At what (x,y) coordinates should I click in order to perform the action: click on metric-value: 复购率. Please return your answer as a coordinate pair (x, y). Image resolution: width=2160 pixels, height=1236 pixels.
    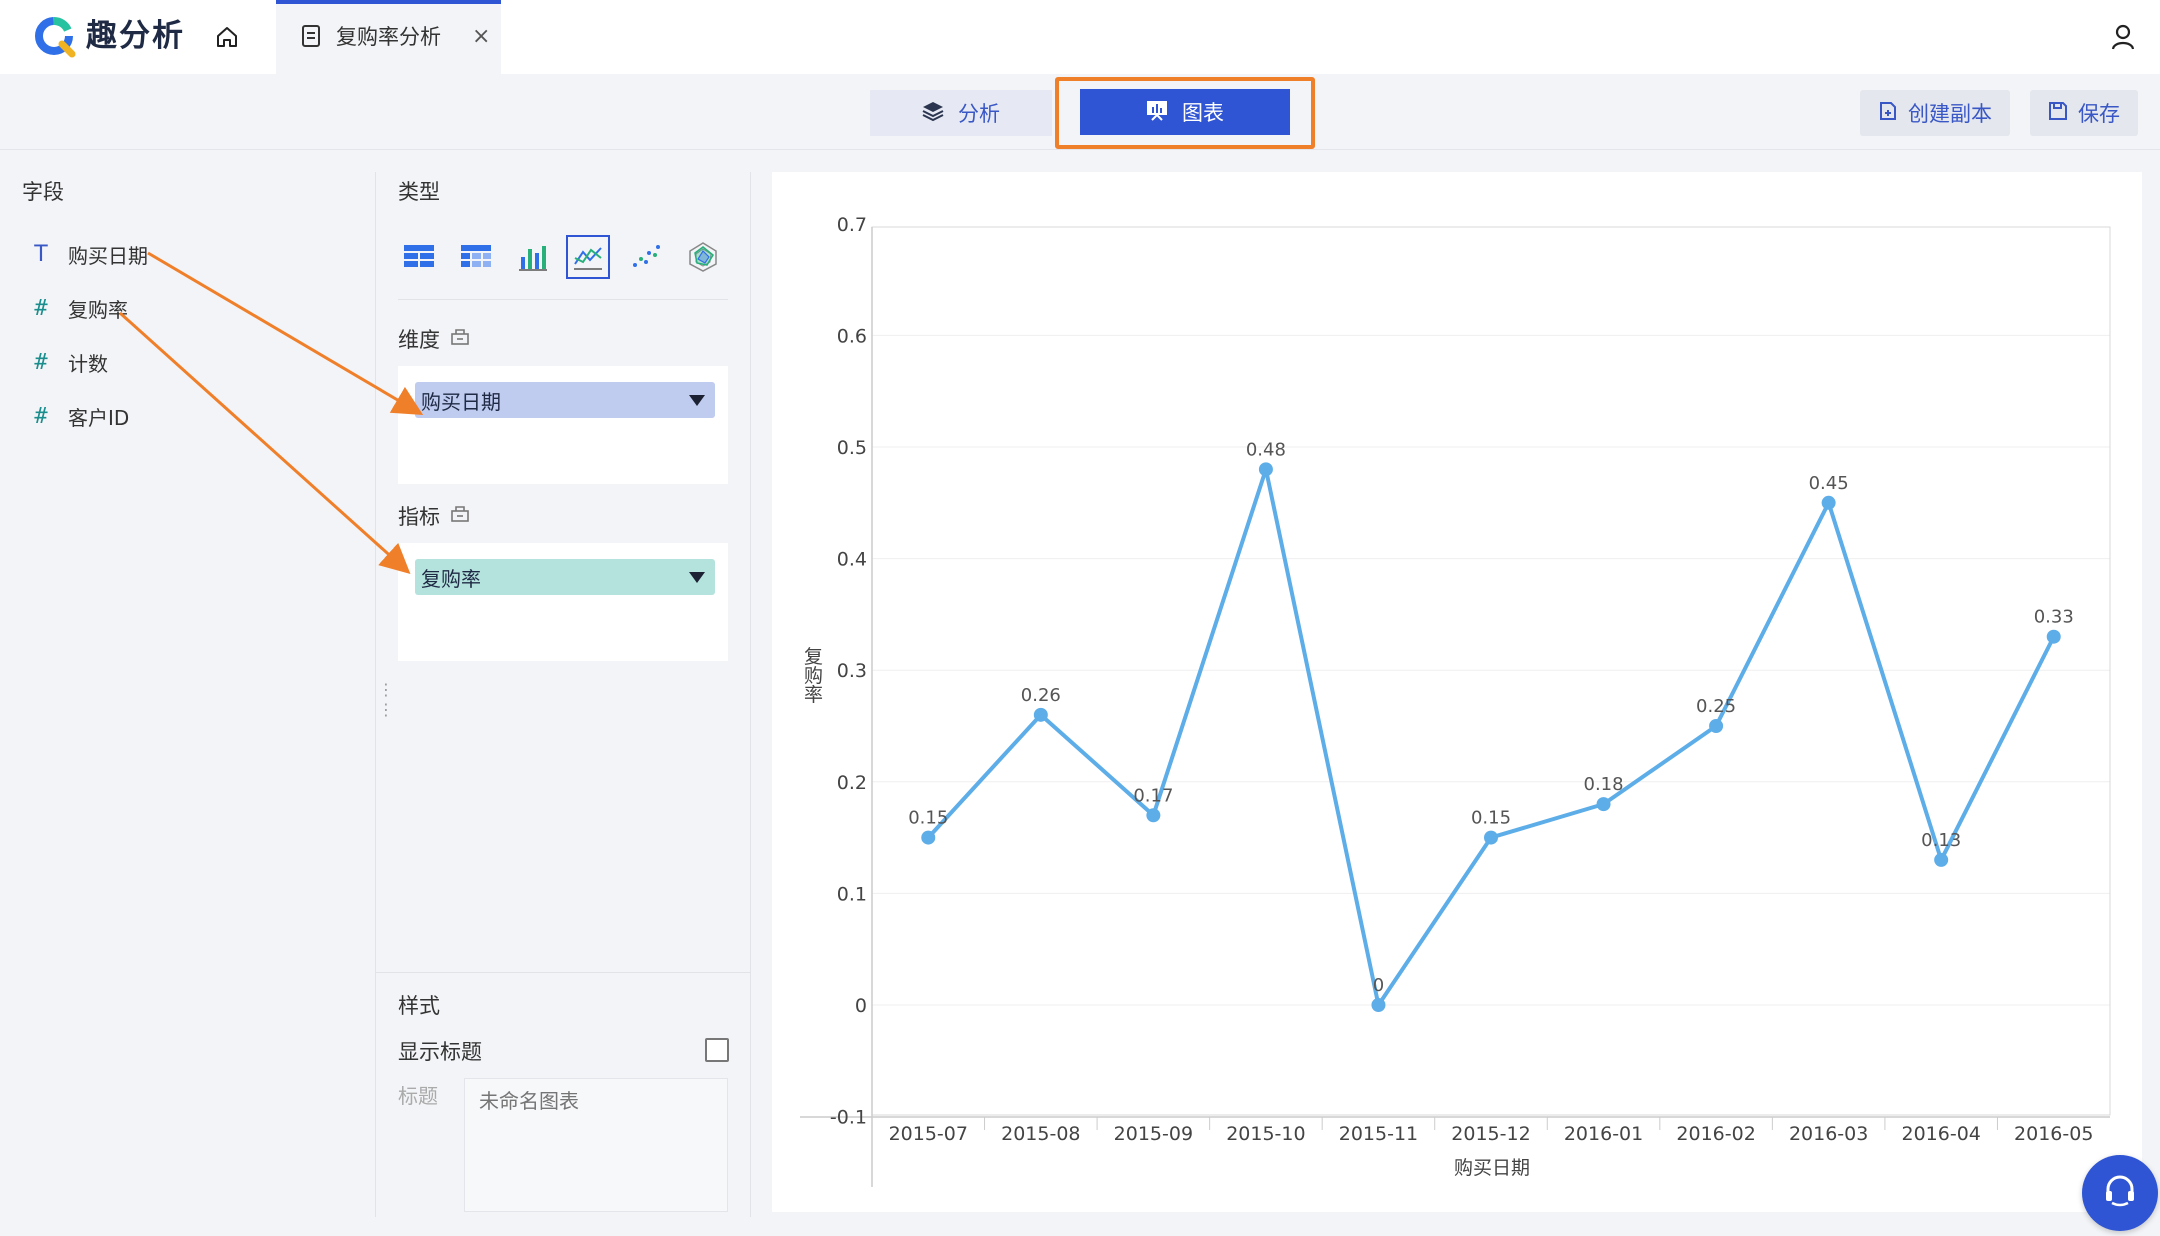
    Looking at the image, I should click on (451, 578).